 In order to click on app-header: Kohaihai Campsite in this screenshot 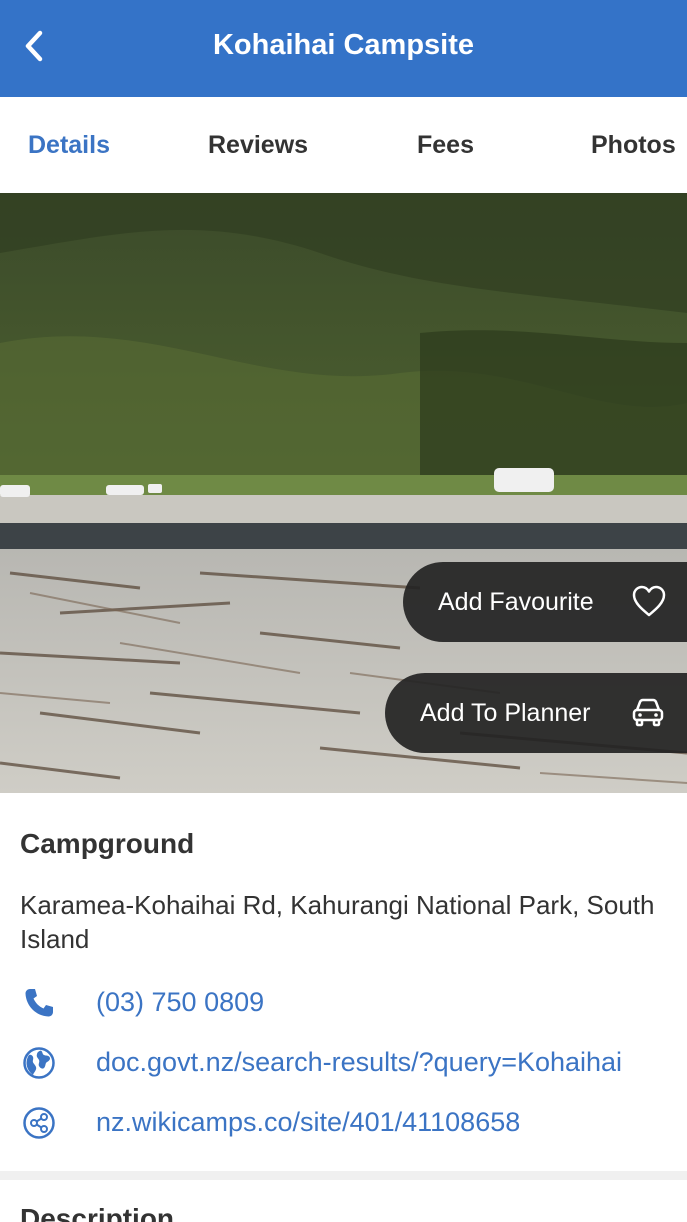, I will do `click(343, 48)`.